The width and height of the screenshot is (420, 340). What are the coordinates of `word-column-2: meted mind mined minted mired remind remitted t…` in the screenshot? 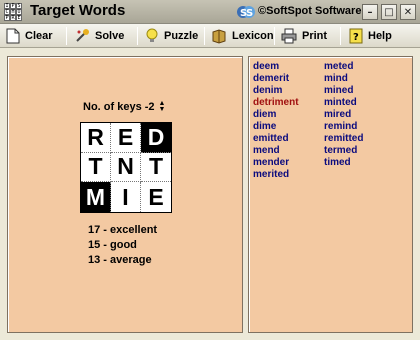 It's located at (343, 115).